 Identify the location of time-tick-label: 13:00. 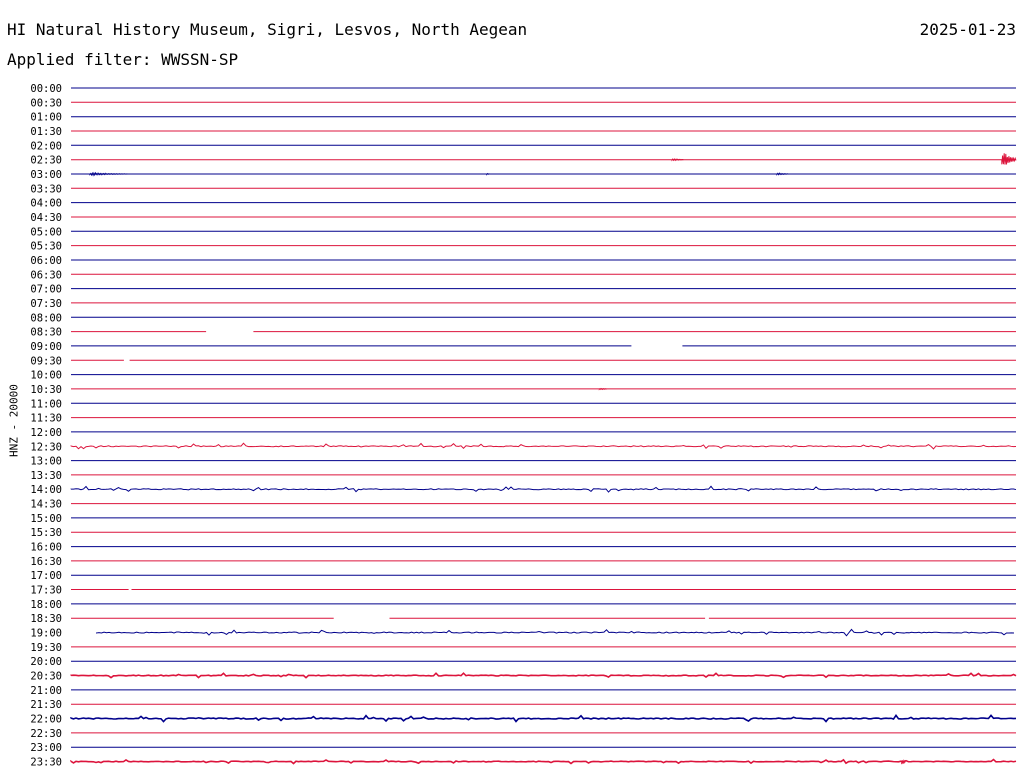
(46, 462).